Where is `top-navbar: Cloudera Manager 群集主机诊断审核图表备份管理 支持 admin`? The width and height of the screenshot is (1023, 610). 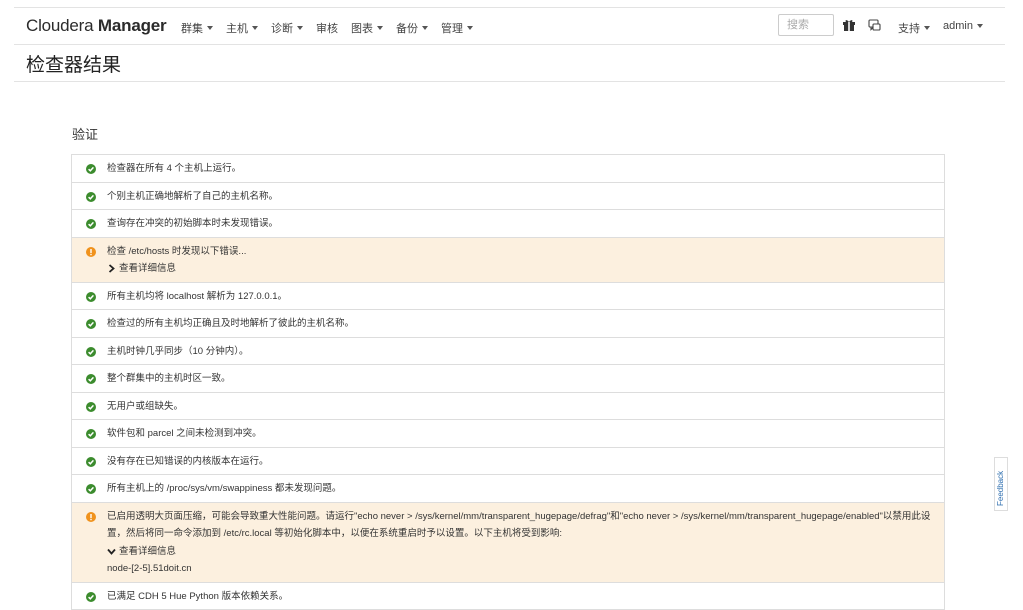 top-navbar: Cloudera Manager 群集主机诊断审核图表备份管理 支持 admin is located at coordinates (509, 26).